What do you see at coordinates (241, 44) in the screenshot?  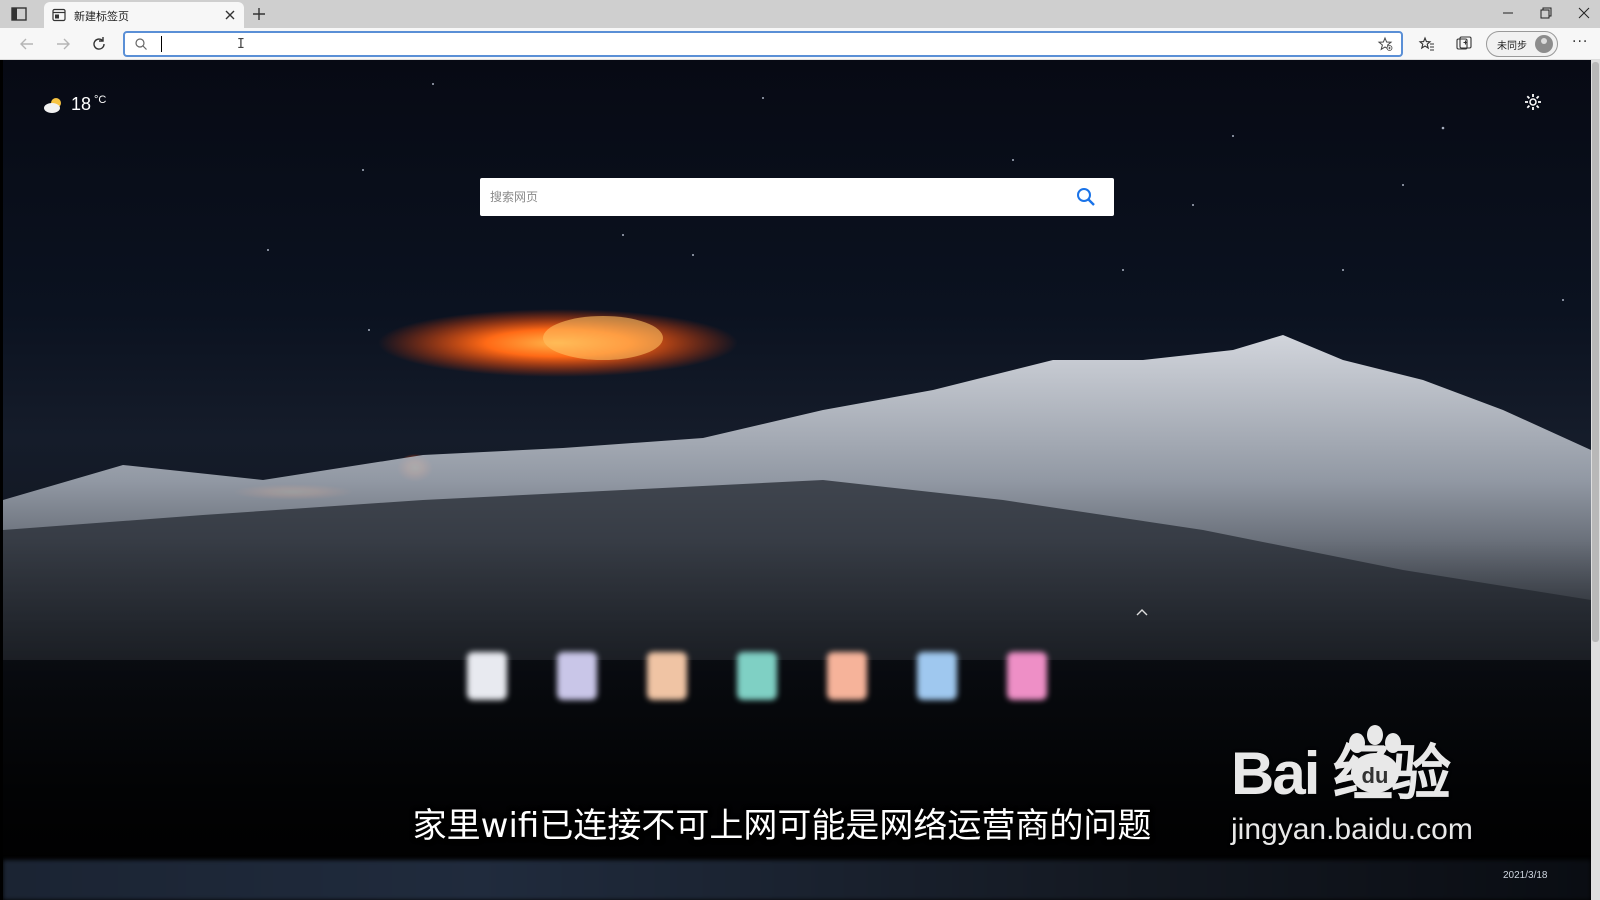 I see `mouse-text-cursor: I` at bounding box center [241, 44].